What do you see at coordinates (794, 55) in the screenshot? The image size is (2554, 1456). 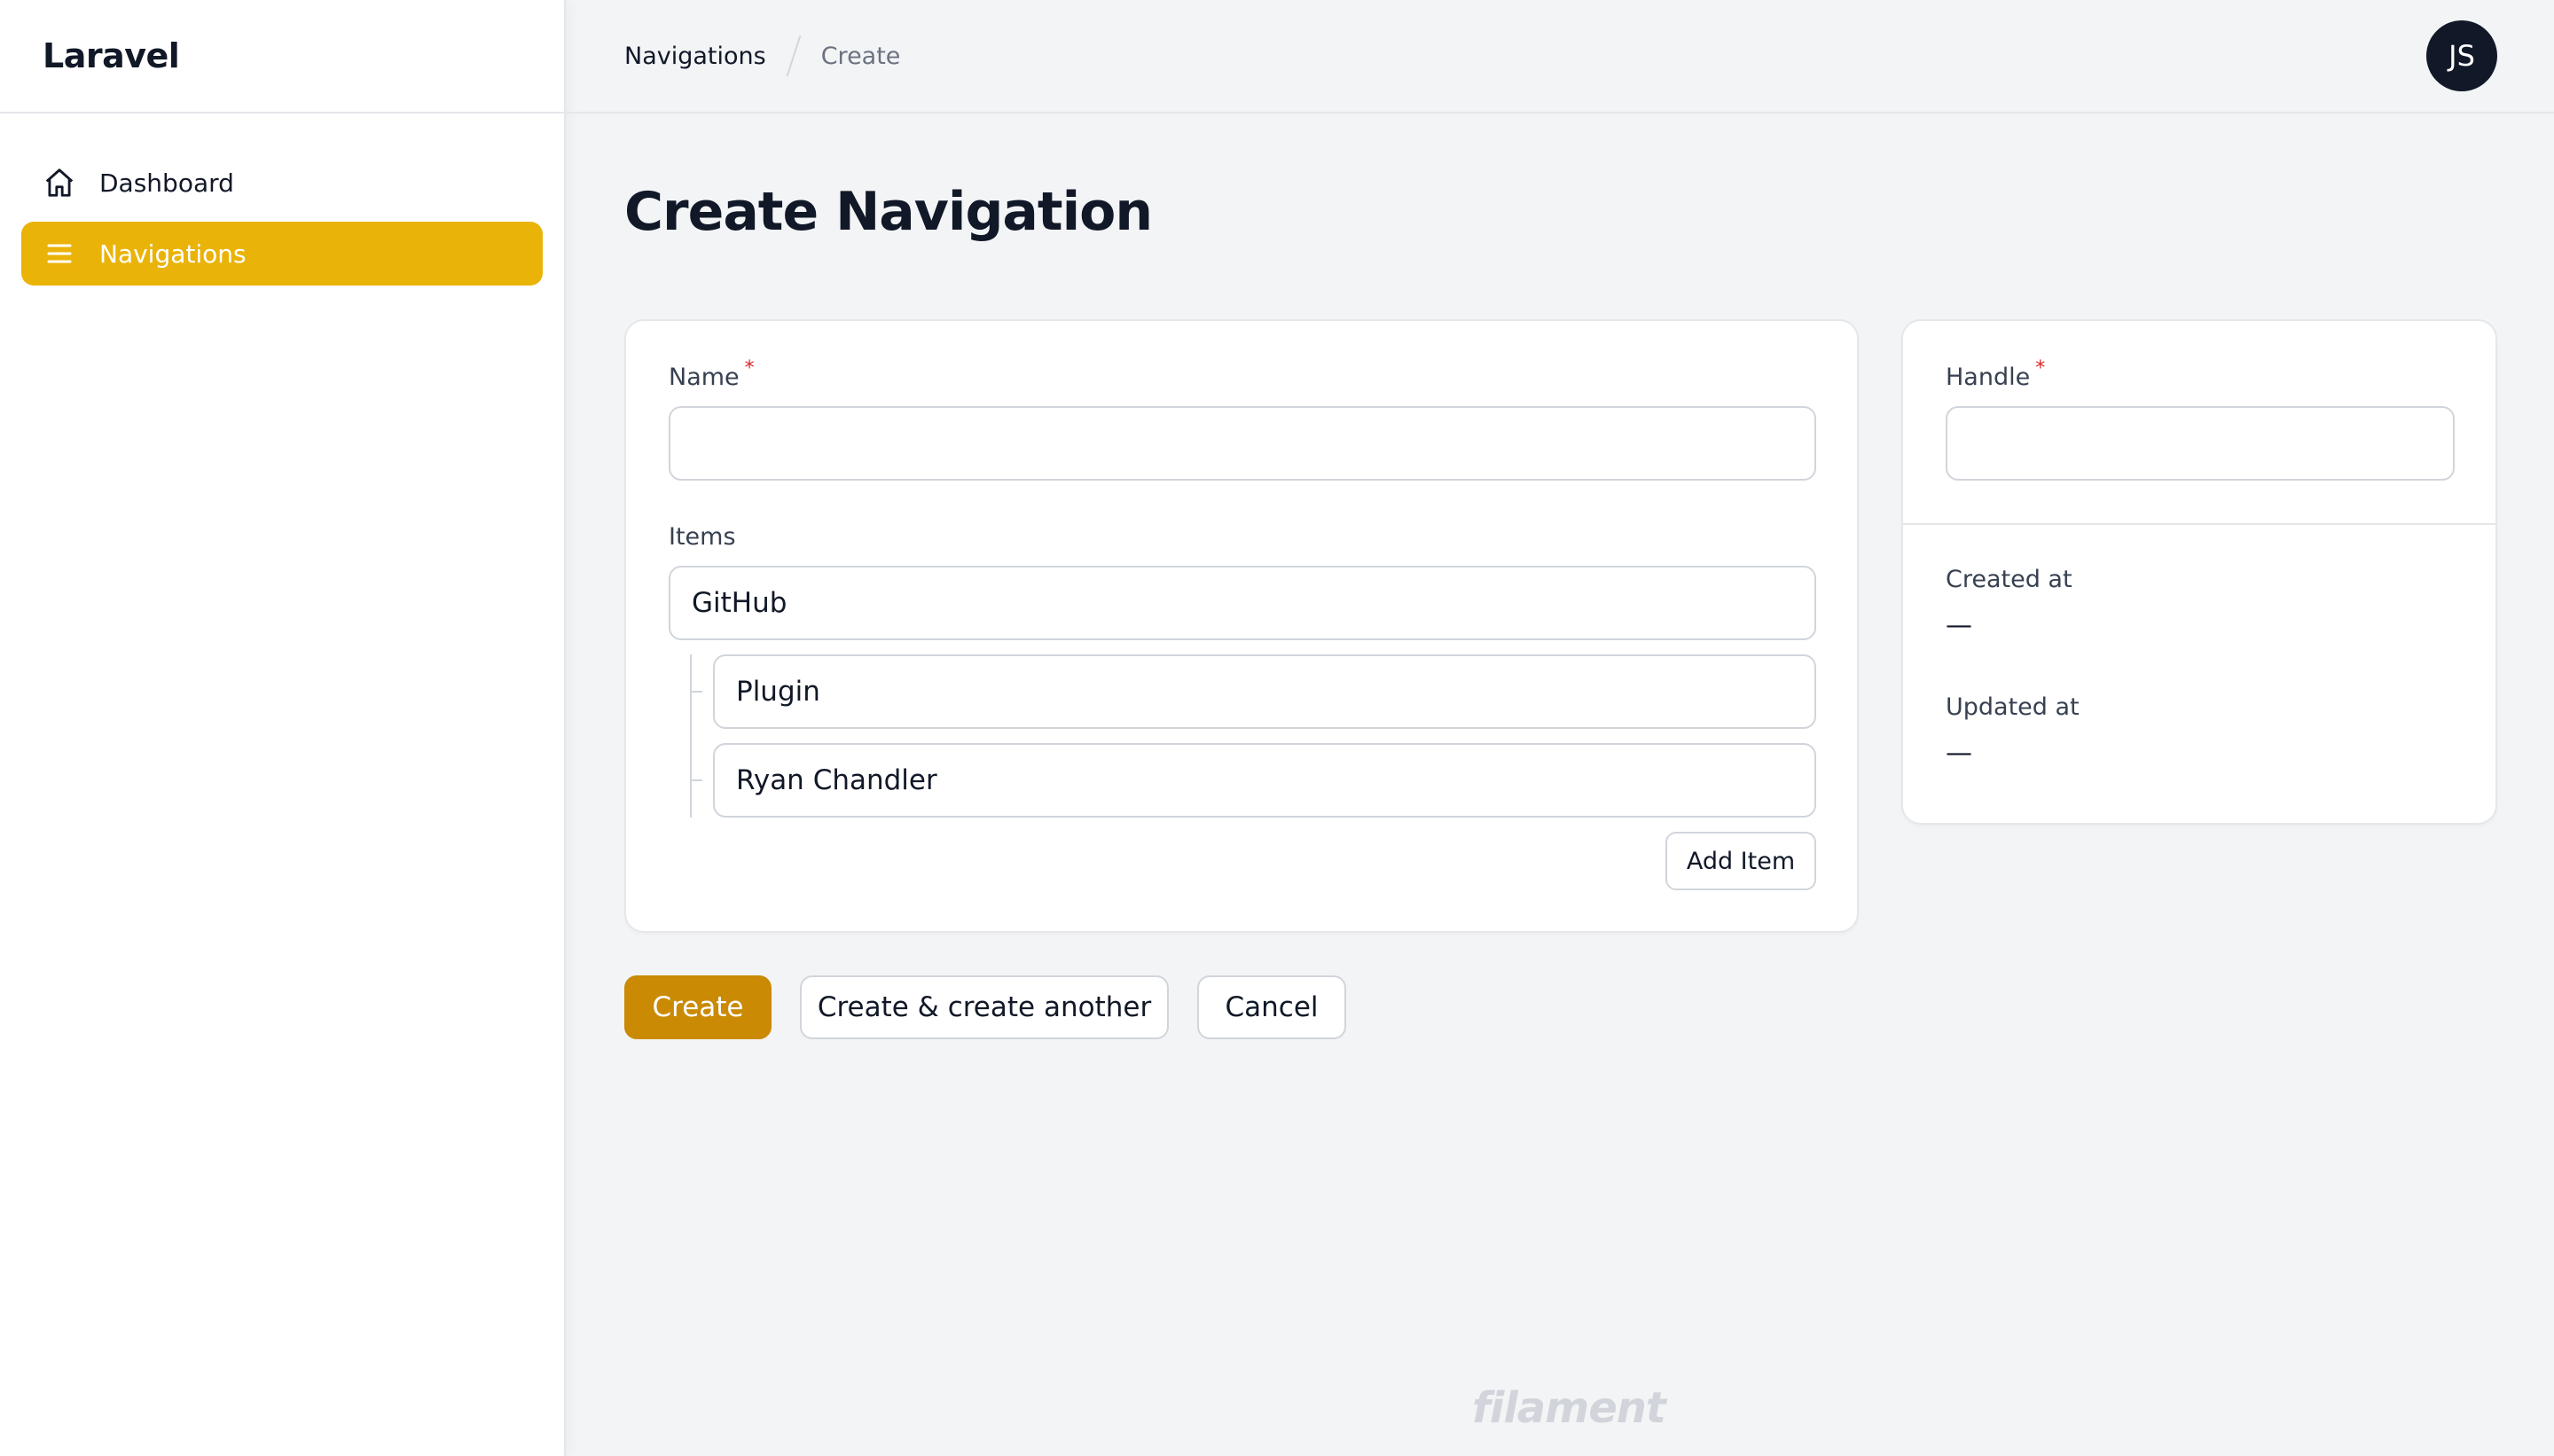 I see `breadcrumb-separator` at bounding box center [794, 55].